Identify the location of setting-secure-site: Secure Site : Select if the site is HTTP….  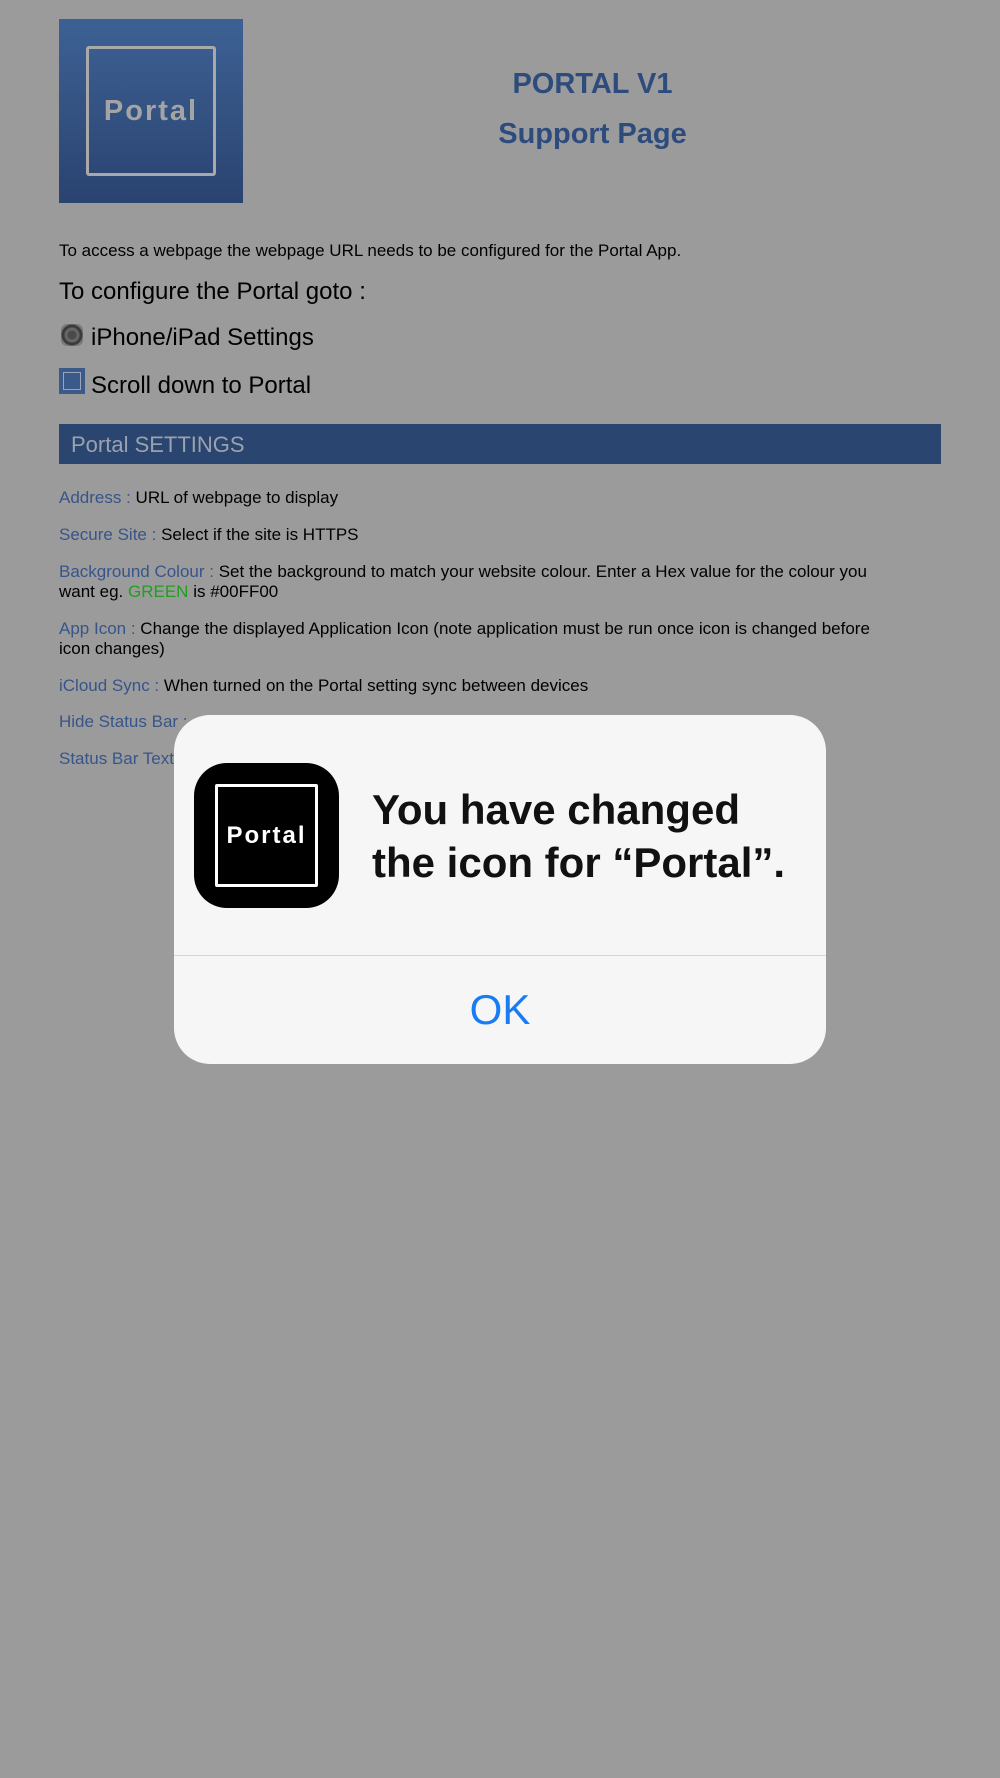
(474, 535).